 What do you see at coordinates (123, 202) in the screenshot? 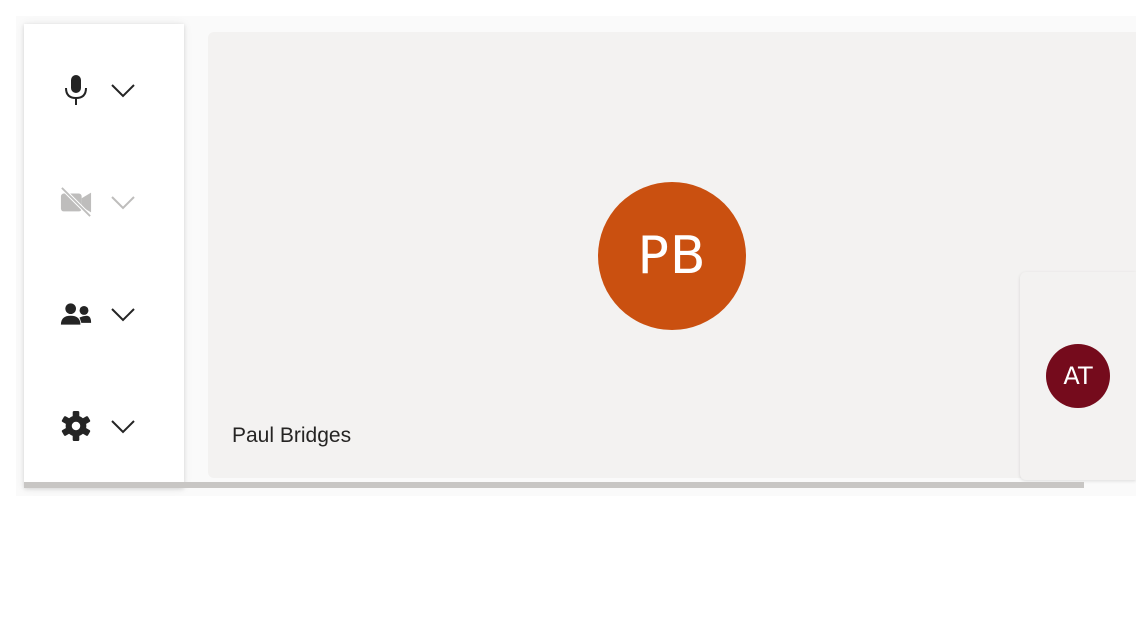
I see `camera-options-chevron-down-icon` at bounding box center [123, 202].